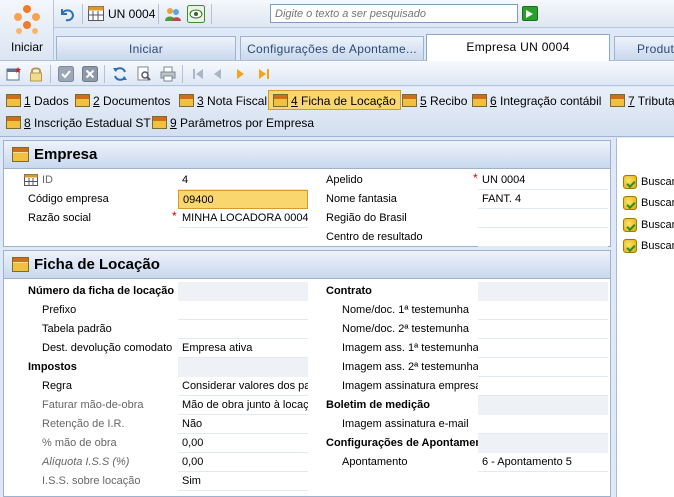  What do you see at coordinates (36, 74) in the screenshot?
I see `lock-icon` at bounding box center [36, 74].